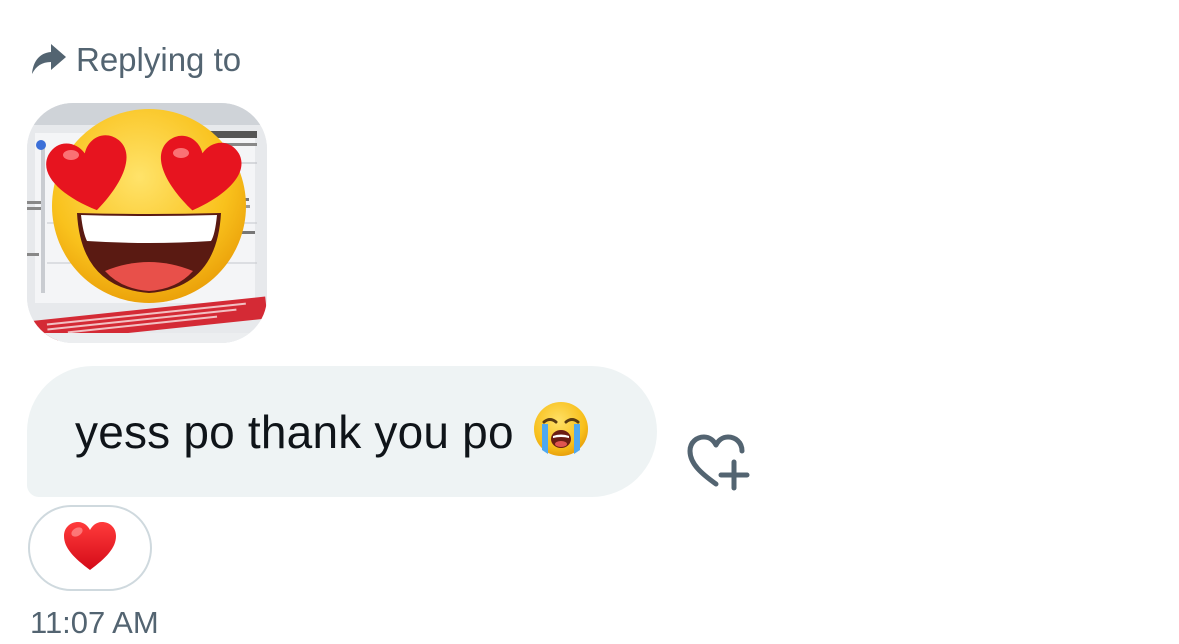 The height and width of the screenshot is (644, 1179). What do you see at coordinates (561, 431) in the screenshot?
I see `loudly-crying-face-icon` at bounding box center [561, 431].